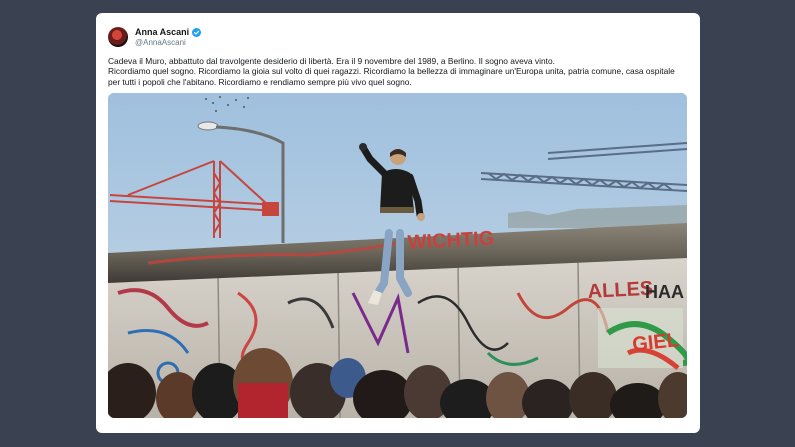 This screenshot has width=795, height=447. I want to click on author-handle: @AnnaAscani, so click(160, 42).